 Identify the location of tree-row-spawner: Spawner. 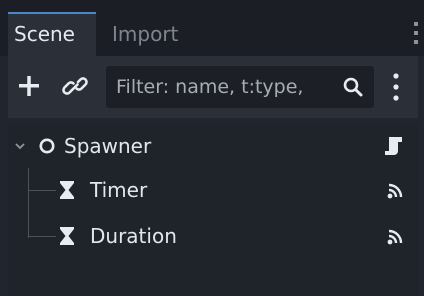
(213, 146).